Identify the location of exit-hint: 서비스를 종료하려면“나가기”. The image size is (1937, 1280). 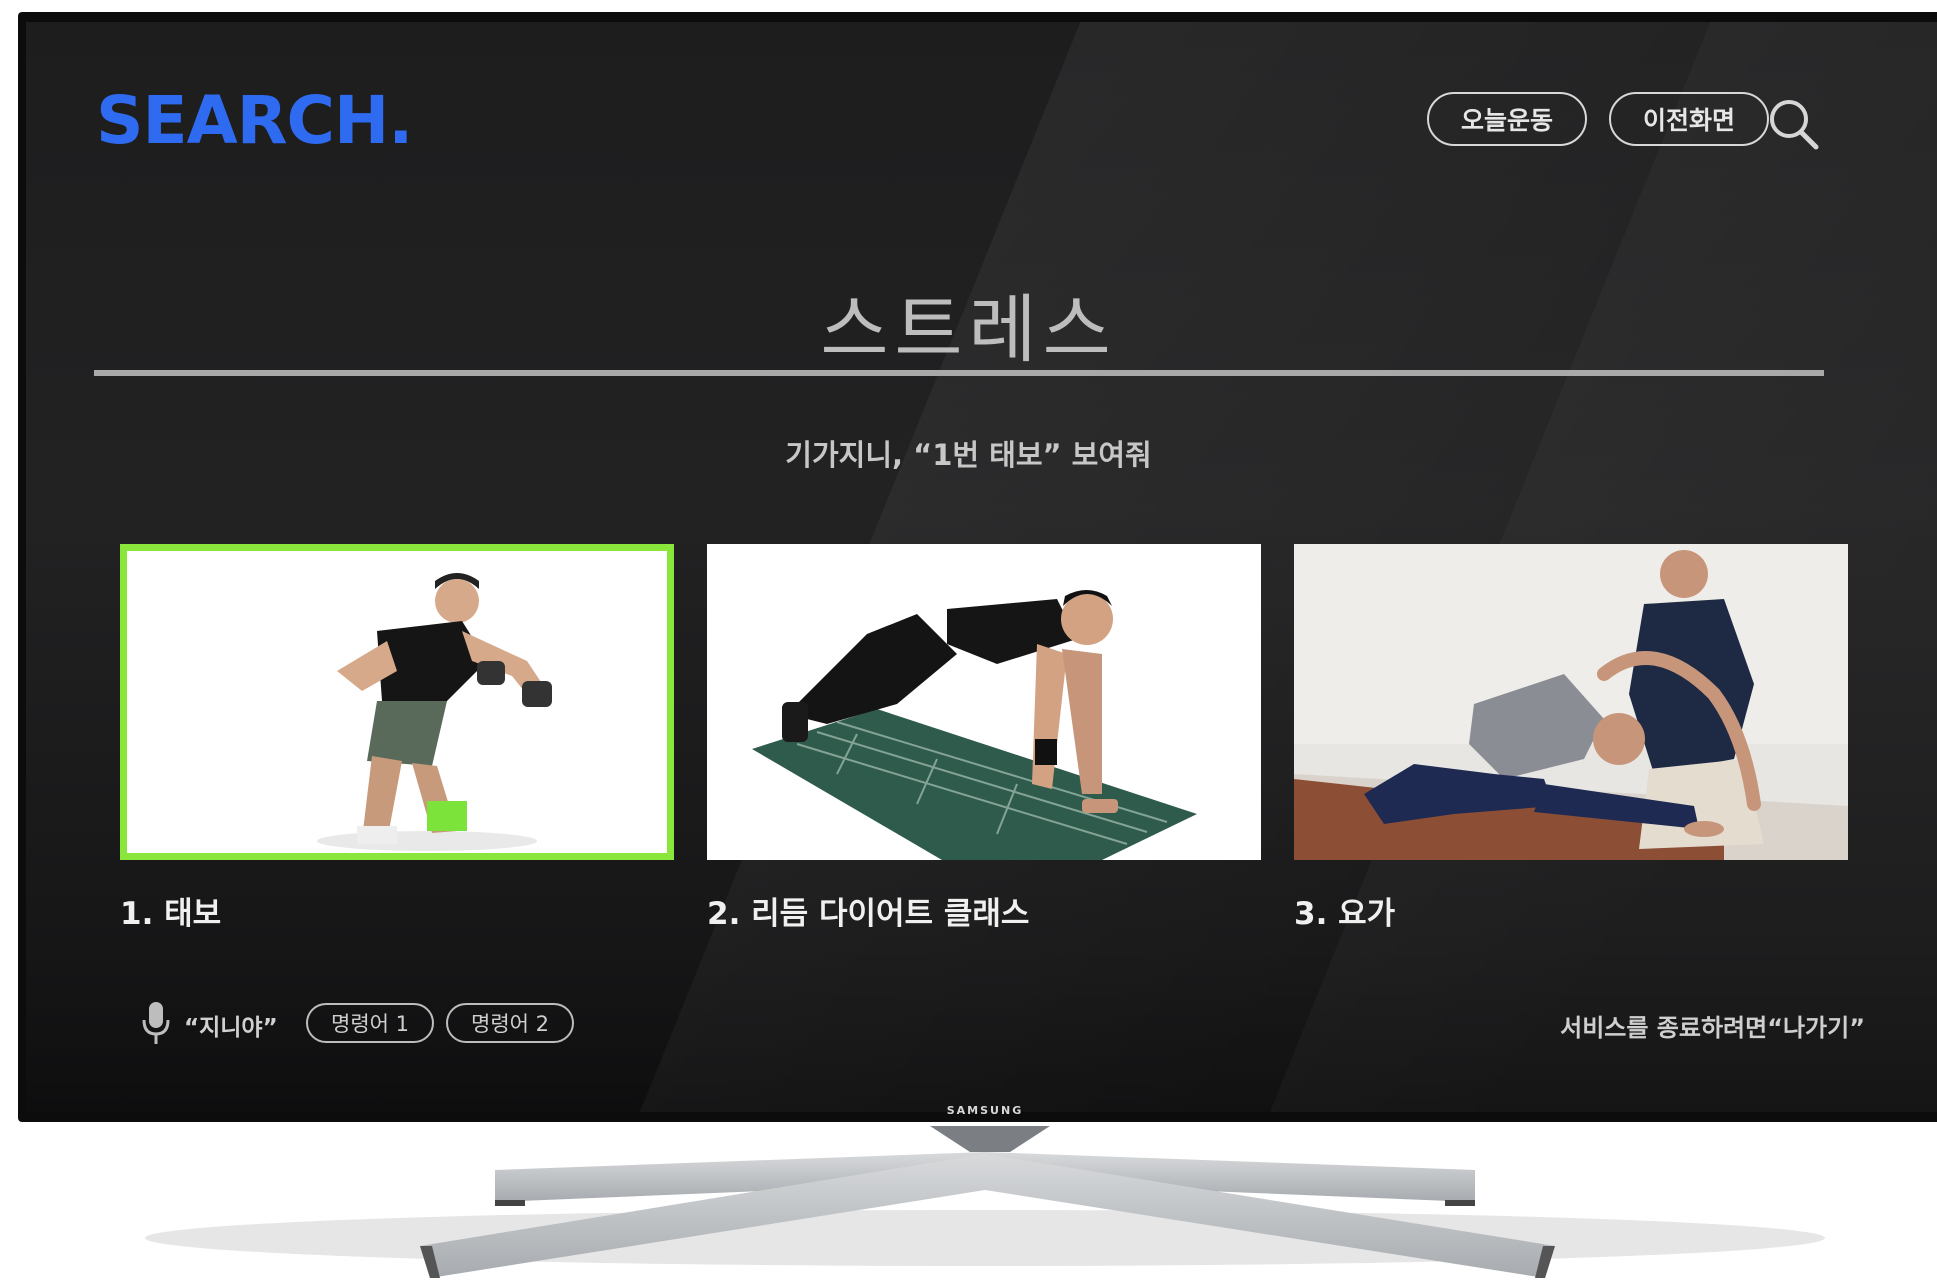
(1712, 1028).